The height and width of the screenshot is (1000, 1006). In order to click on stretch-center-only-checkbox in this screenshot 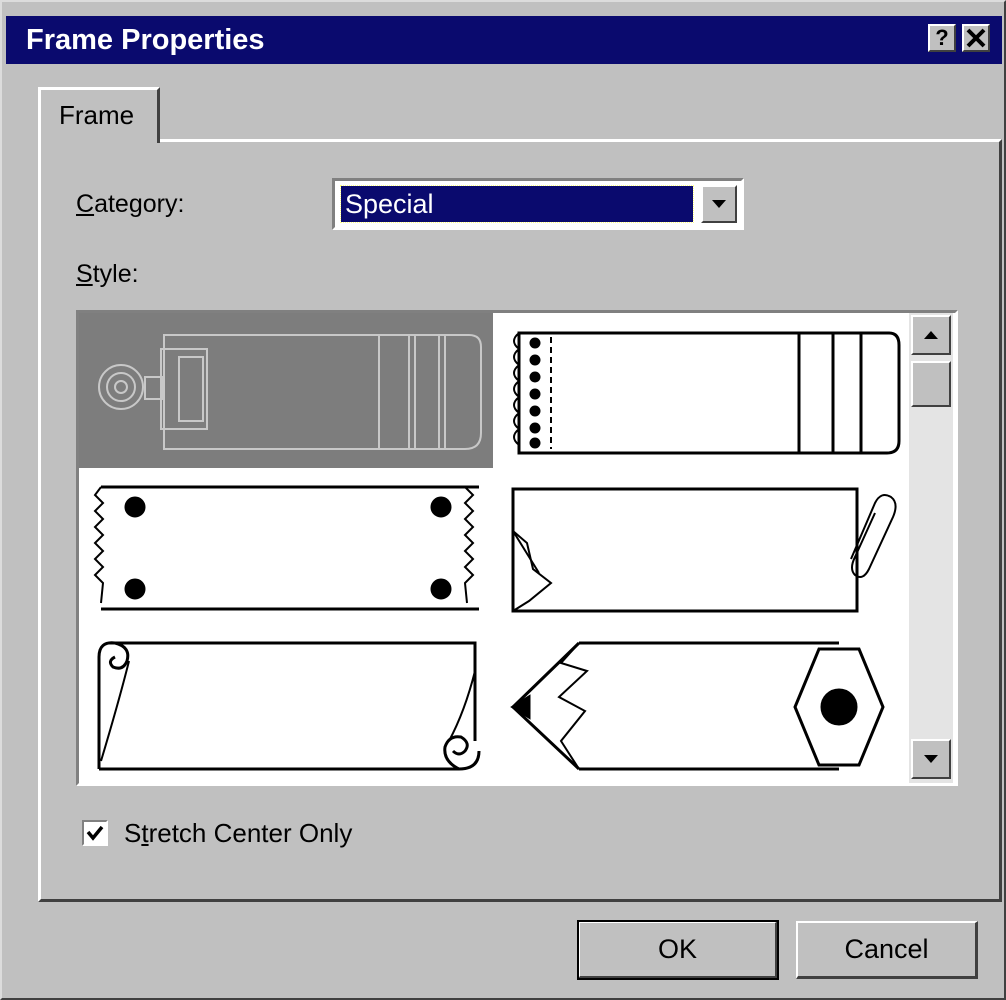, I will do `click(95, 833)`.